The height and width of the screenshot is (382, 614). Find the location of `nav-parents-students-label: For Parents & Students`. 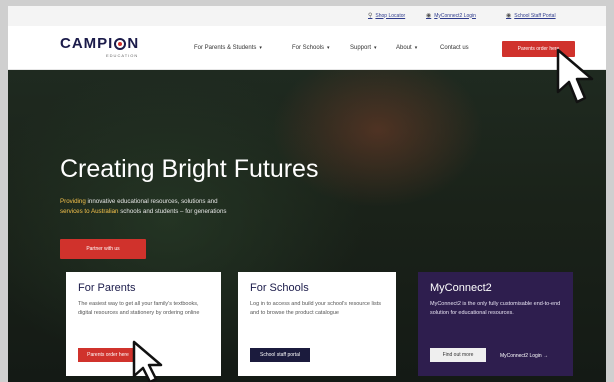

nav-parents-students-label: For Parents & Students is located at coordinates (225, 48).